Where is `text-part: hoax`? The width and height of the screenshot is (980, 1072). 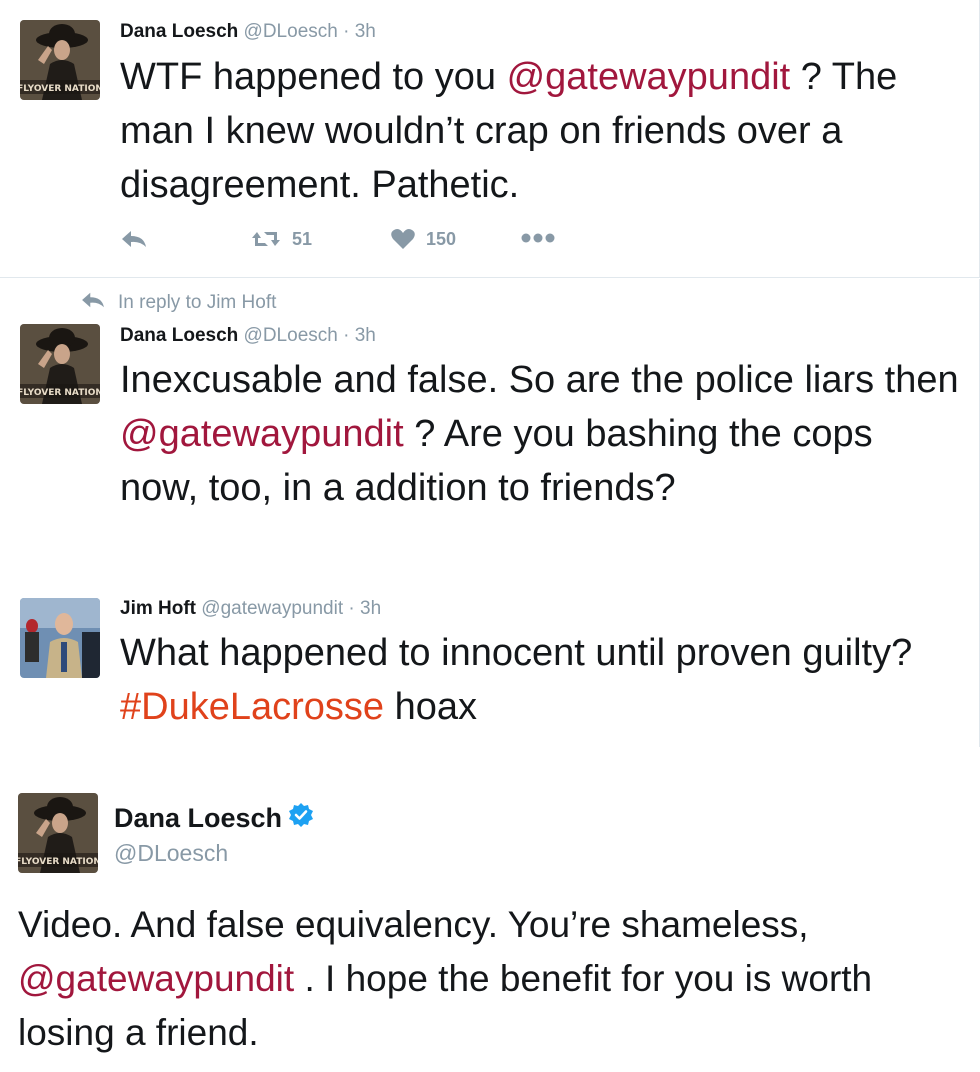 text-part: hoax is located at coordinates (431, 707).